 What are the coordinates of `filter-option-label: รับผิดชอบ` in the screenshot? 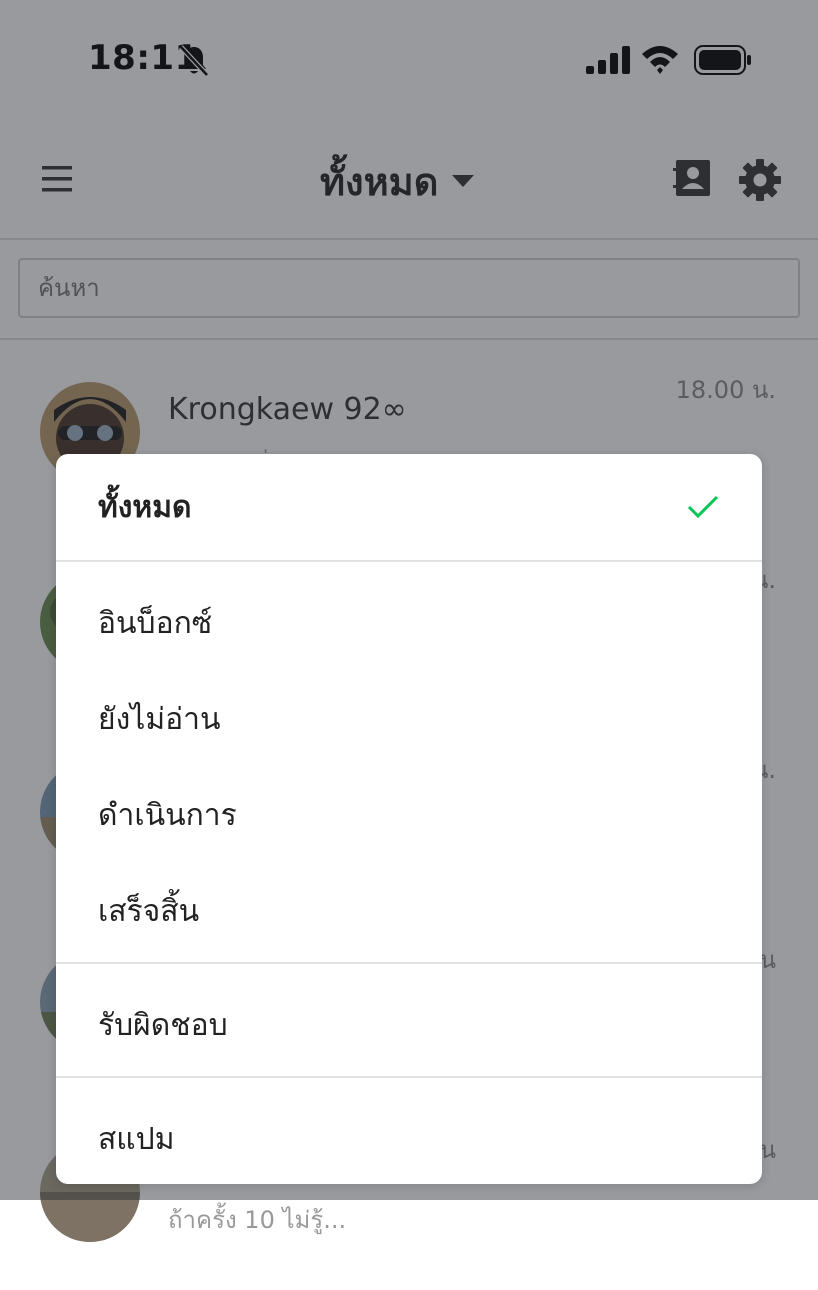 It's located at (163, 1025).